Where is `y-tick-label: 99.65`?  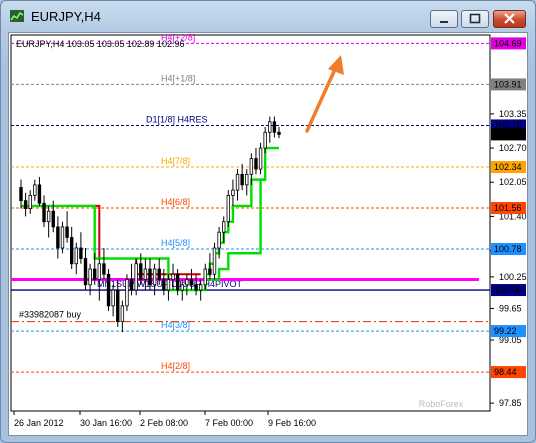 y-tick-label: 99.65 is located at coordinates (510, 308).